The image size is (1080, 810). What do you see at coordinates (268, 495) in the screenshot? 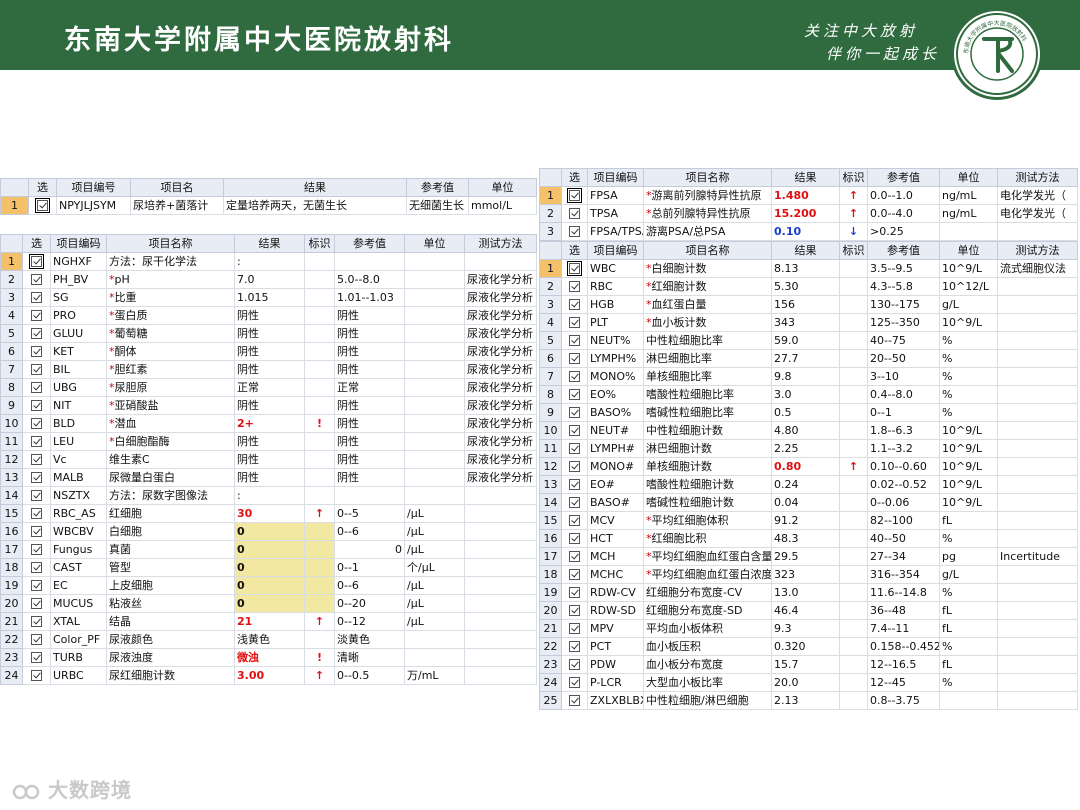
I see `table-row: 14 NSZTX 方法：尿数字图像法:` at bounding box center [268, 495].